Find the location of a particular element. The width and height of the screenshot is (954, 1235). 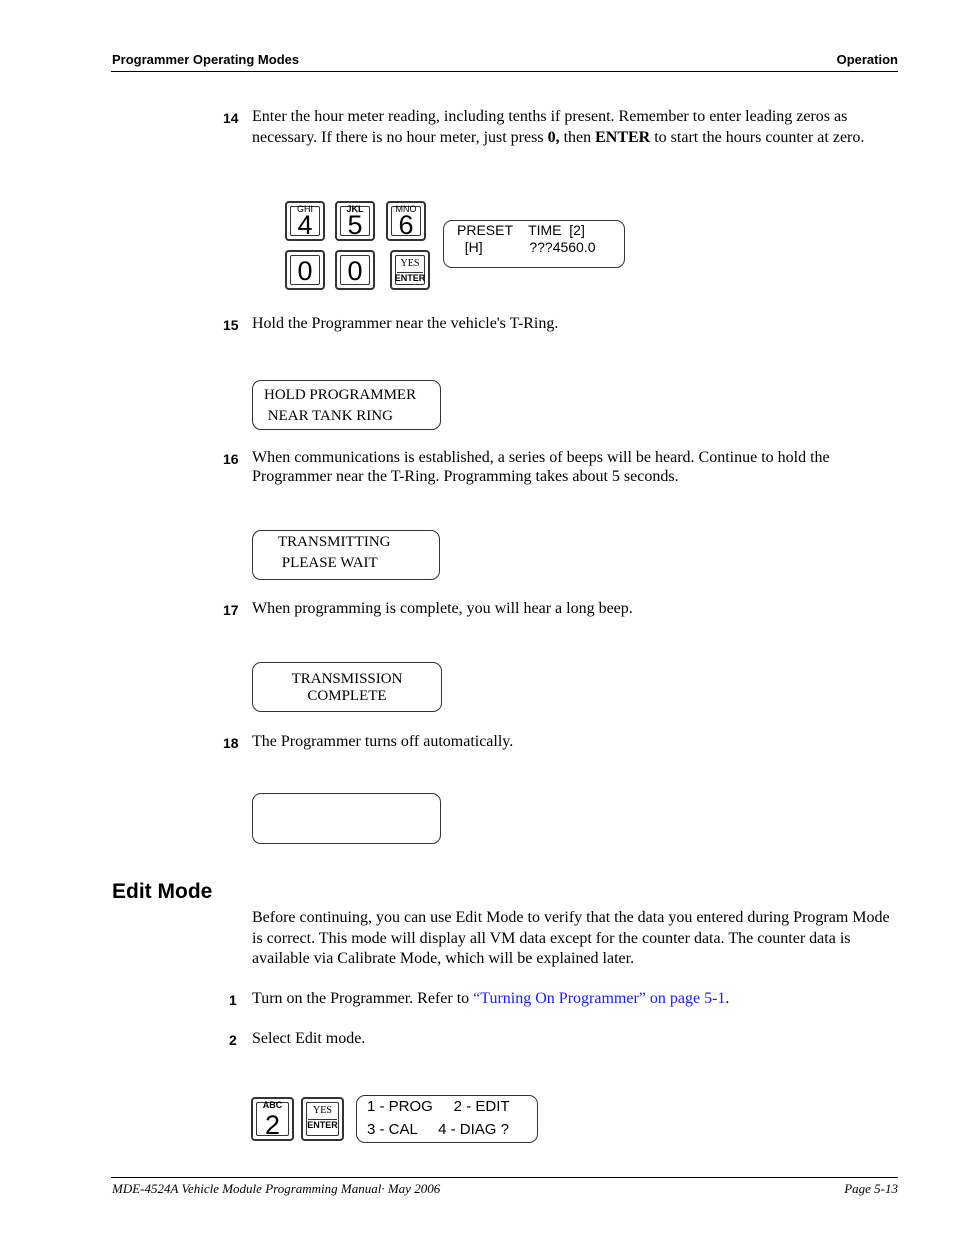

step-number: 14 is located at coordinates (231, 118).